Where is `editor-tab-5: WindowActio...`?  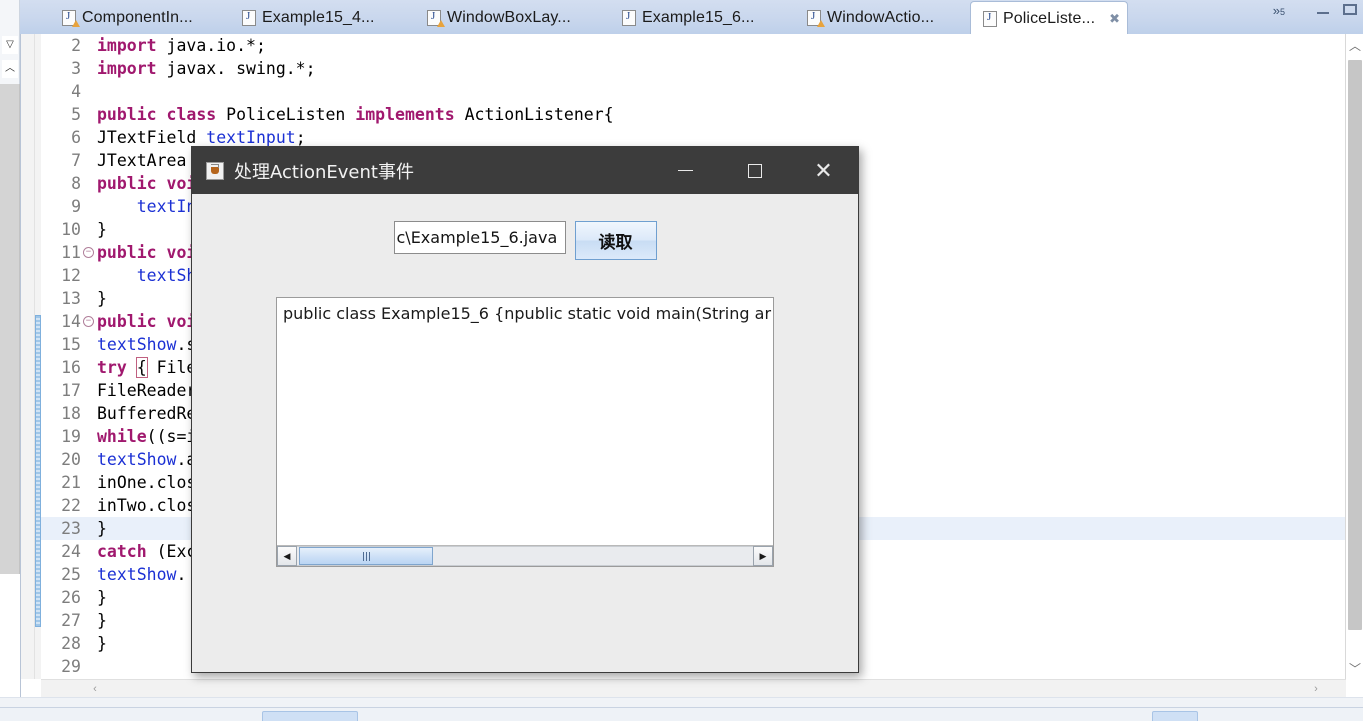
editor-tab-5: WindowActio... is located at coordinates (879, 18).